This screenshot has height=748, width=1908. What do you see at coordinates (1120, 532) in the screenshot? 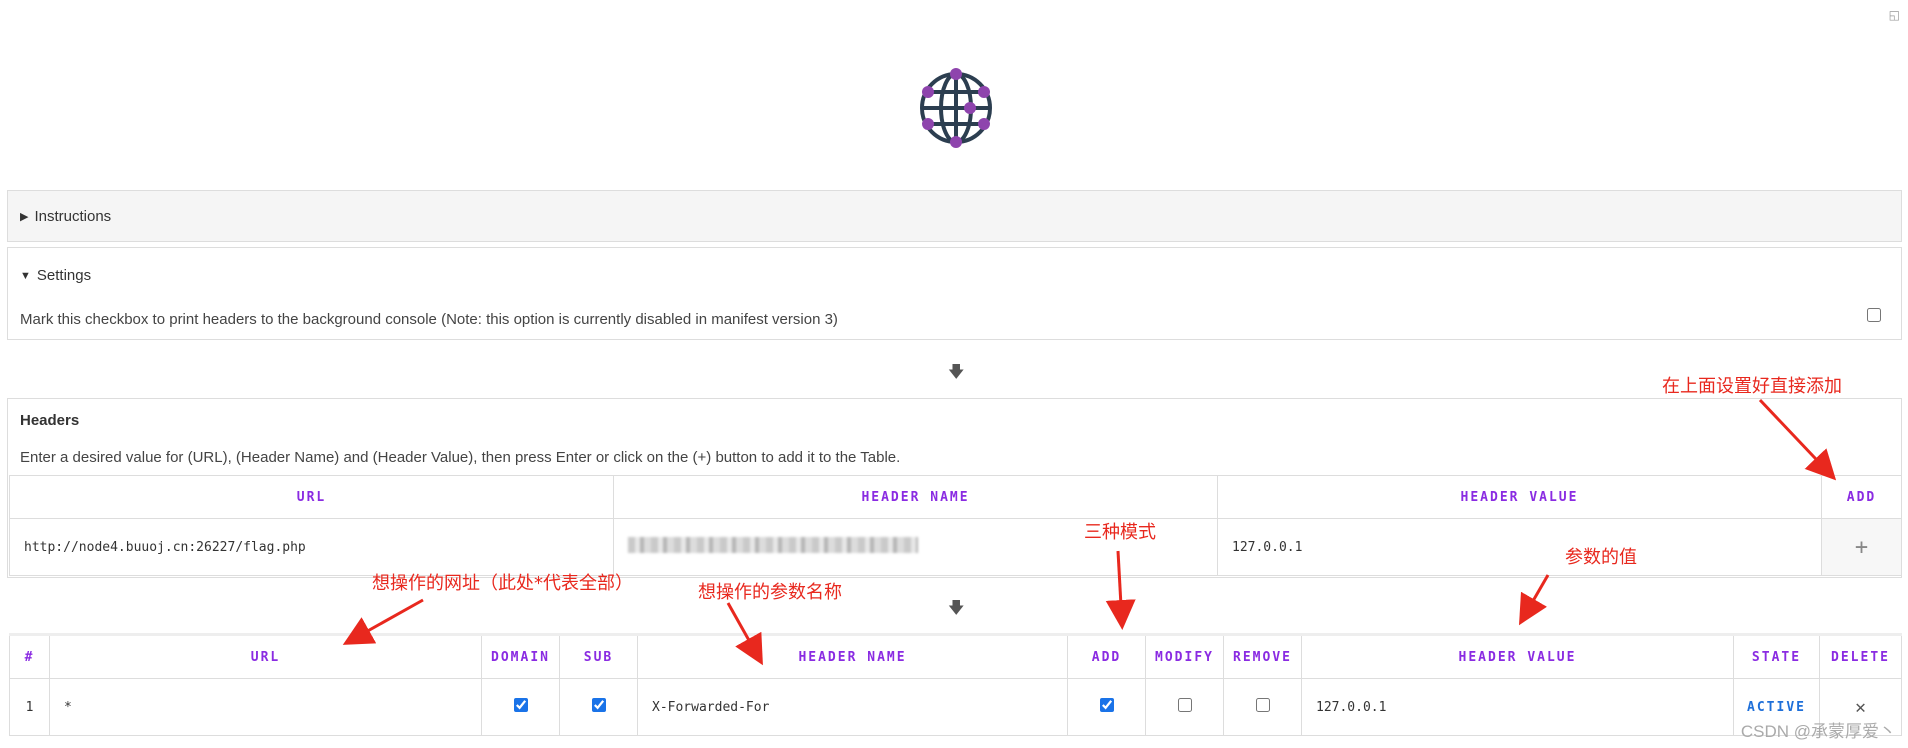
I see `annotation-modes: 三种模式` at bounding box center [1120, 532].